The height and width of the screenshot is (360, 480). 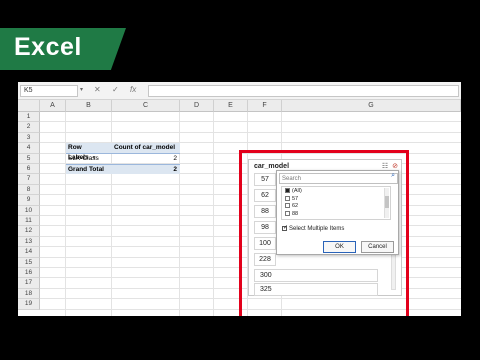 What do you see at coordinates (133, 89) in the screenshot?
I see `insert-function-icon: fx` at bounding box center [133, 89].